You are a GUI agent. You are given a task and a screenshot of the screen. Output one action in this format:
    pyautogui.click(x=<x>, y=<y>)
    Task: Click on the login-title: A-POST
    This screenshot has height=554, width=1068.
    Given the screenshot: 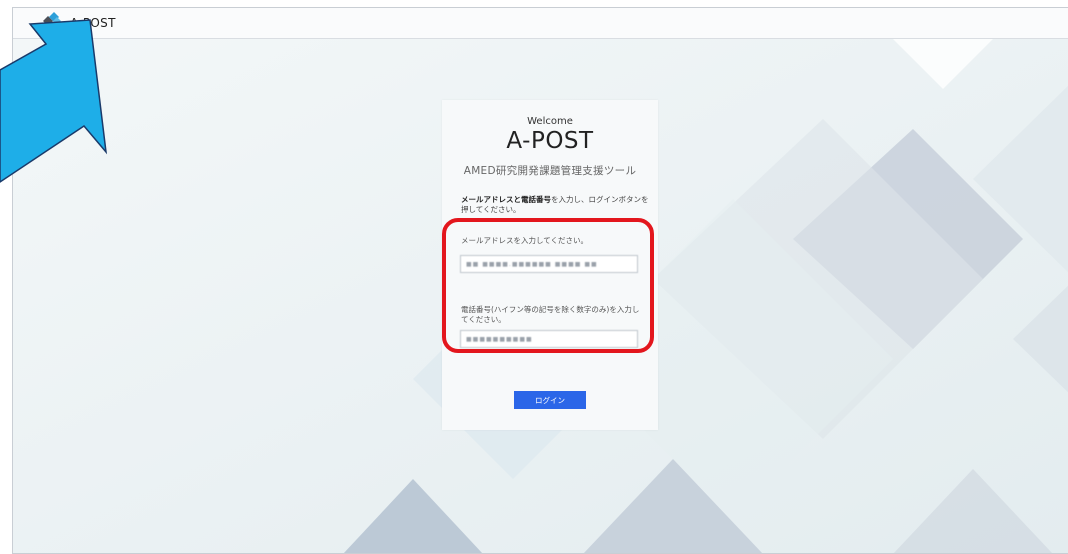 What is the action you would take?
    pyautogui.click(x=550, y=141)
    